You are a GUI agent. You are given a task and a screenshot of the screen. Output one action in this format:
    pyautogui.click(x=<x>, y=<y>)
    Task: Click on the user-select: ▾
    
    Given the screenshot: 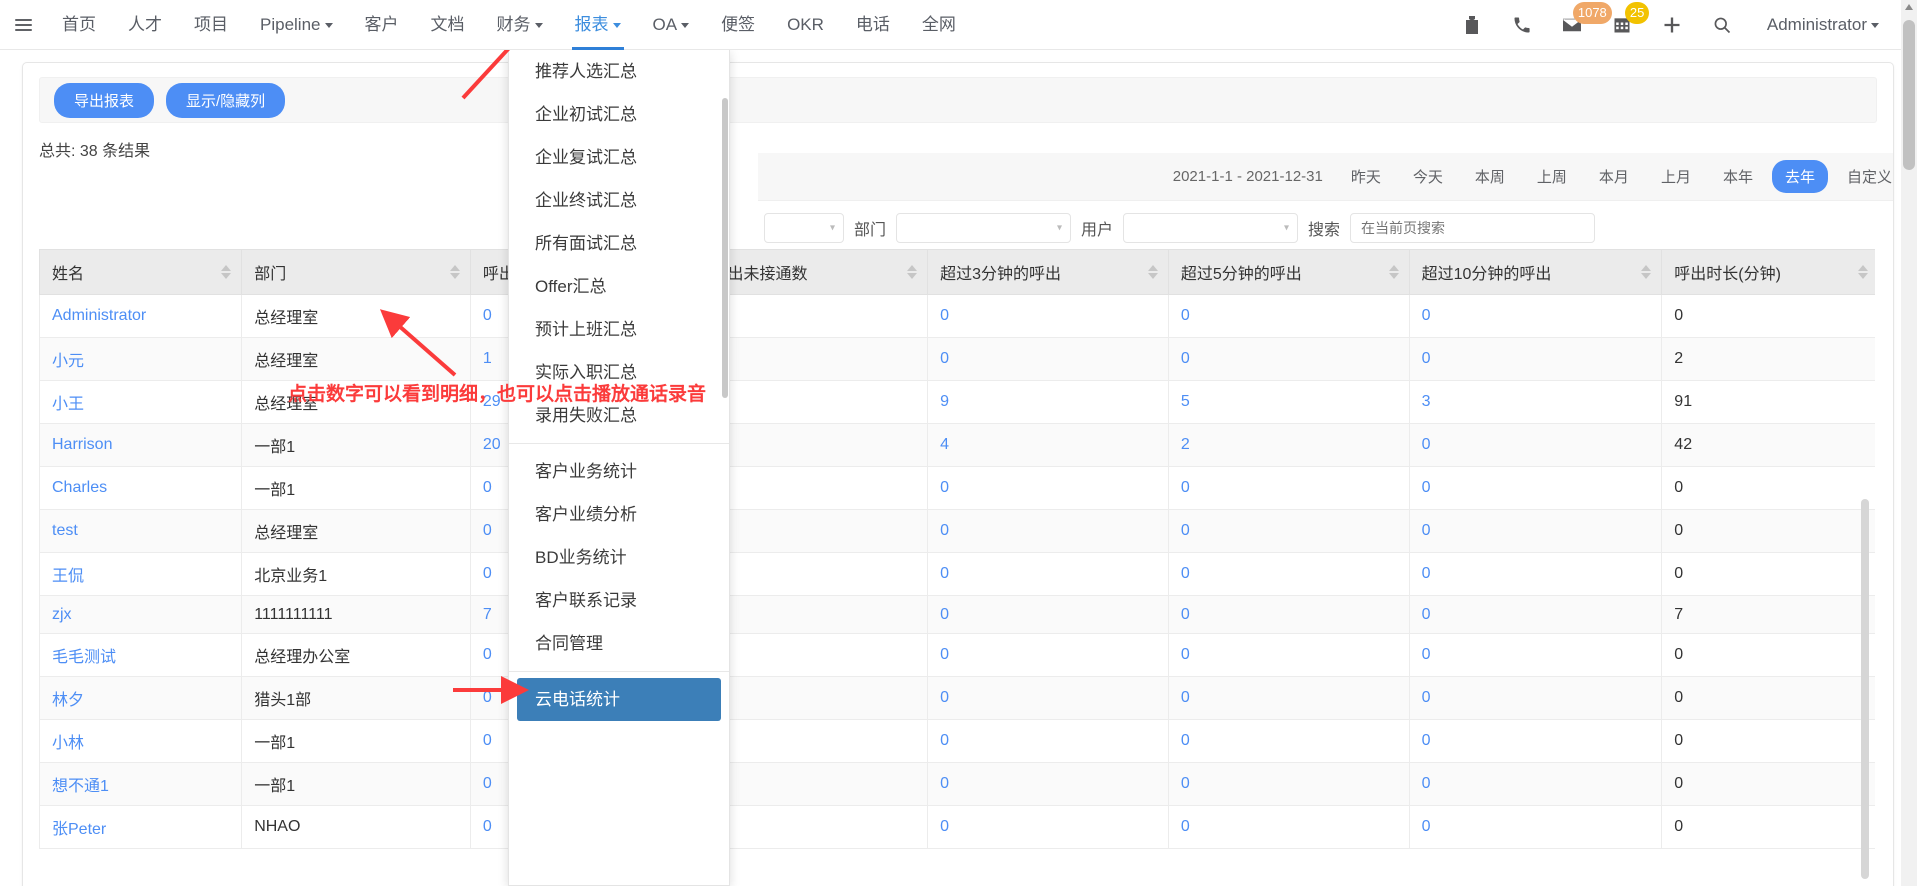 What is the action you would take?
    pyautogui.click(x=1211, y=228)
    